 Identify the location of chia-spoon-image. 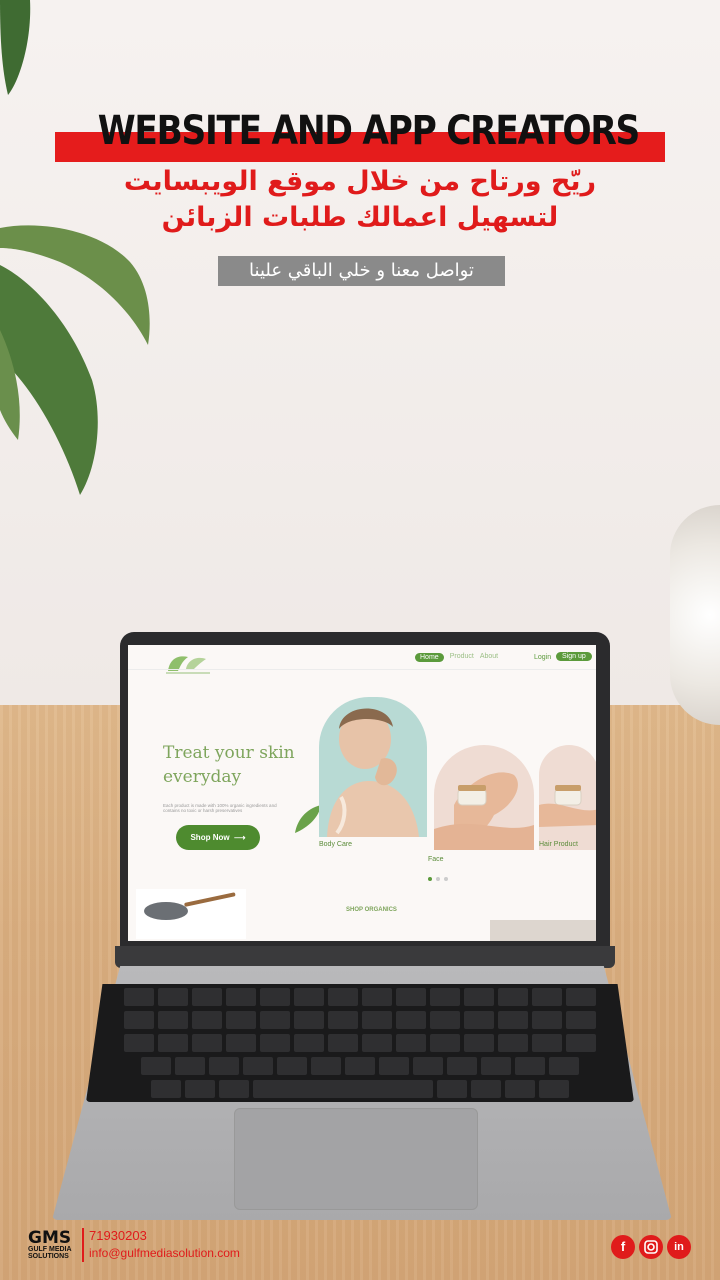
(191, 914).